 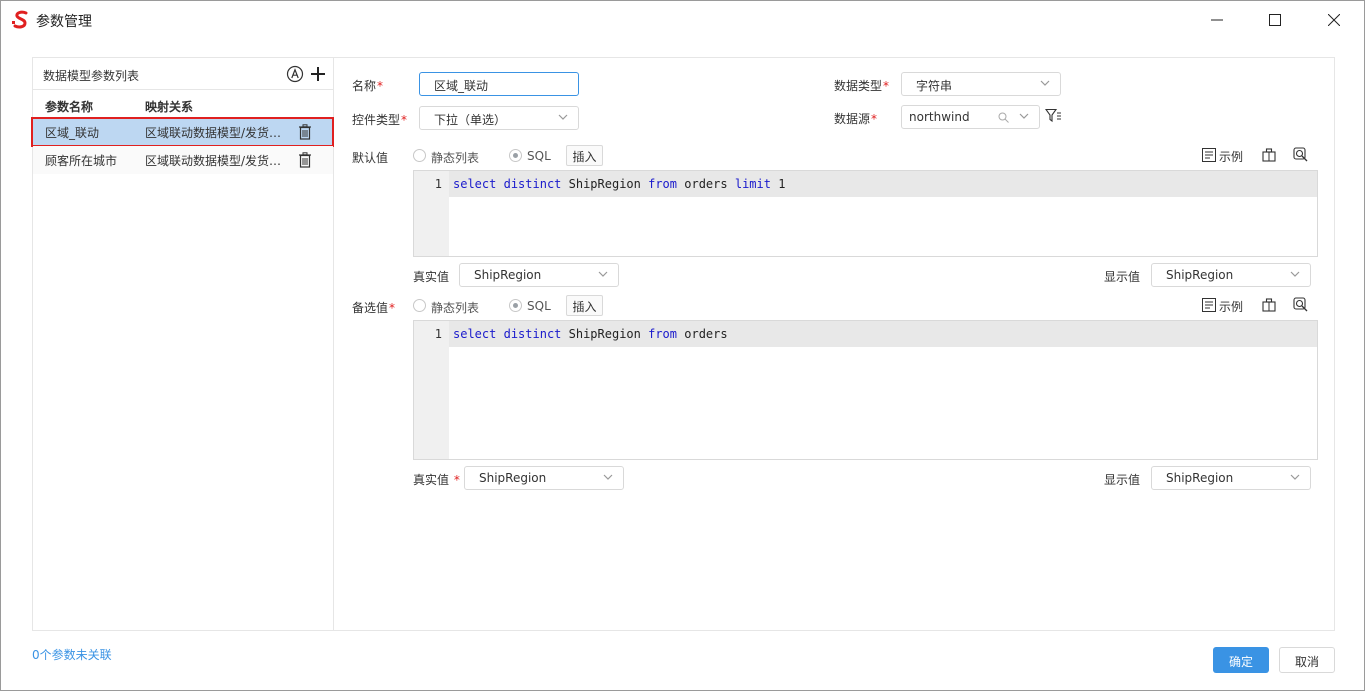 I want to click on control-type-select: 下拉（单选）, so click(x=499, y=118).